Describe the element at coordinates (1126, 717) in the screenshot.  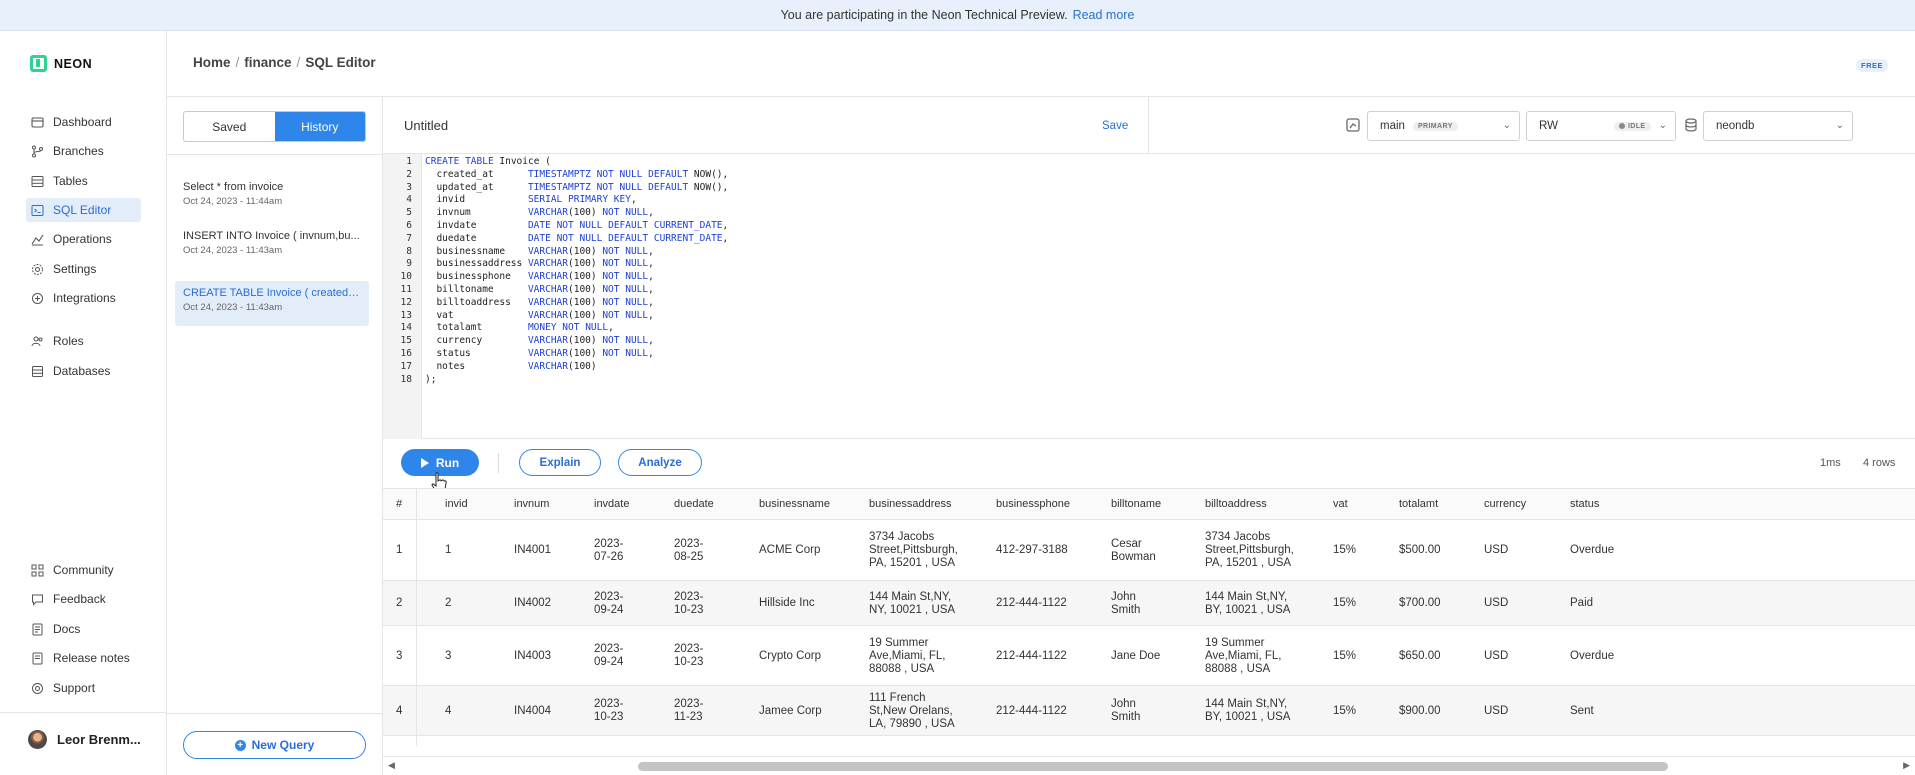
I see `cell-line: Smith` at that location.